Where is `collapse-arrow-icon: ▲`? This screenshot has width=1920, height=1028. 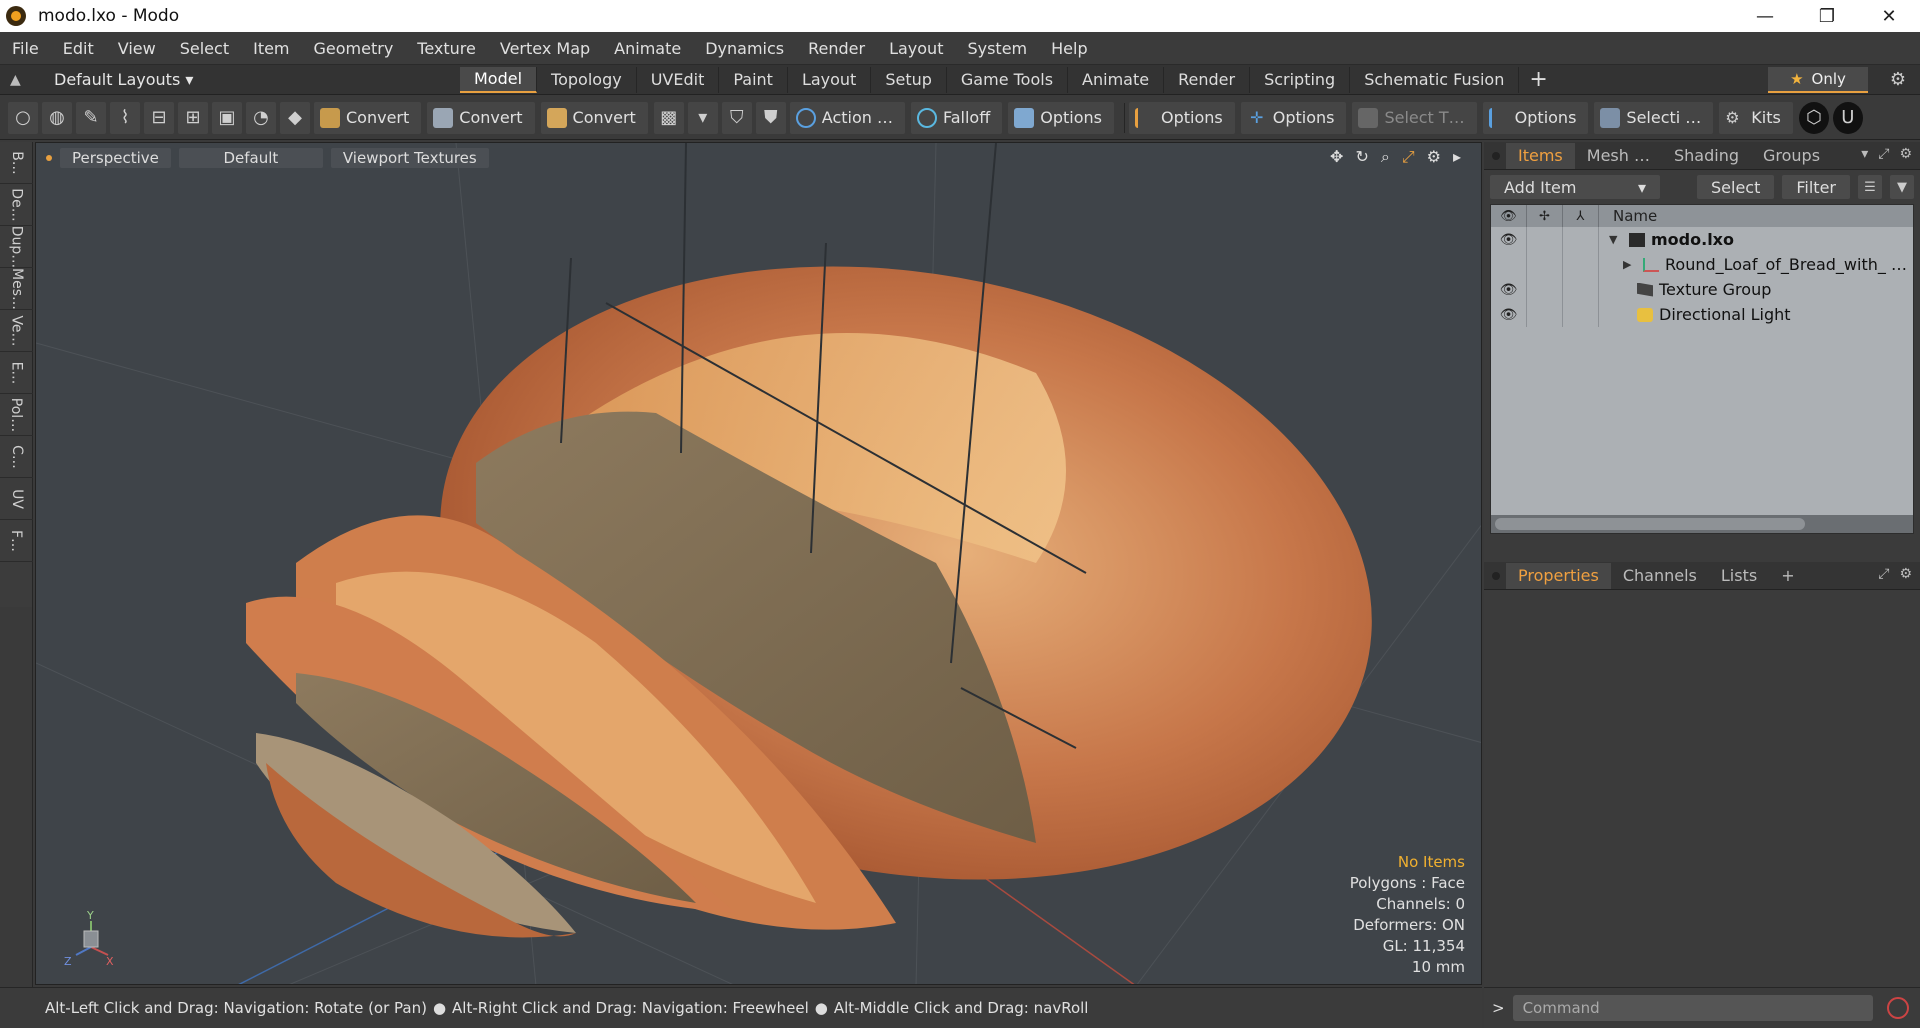
collapse-arrow-icon: ▲ is located at coordinates (21, 80).